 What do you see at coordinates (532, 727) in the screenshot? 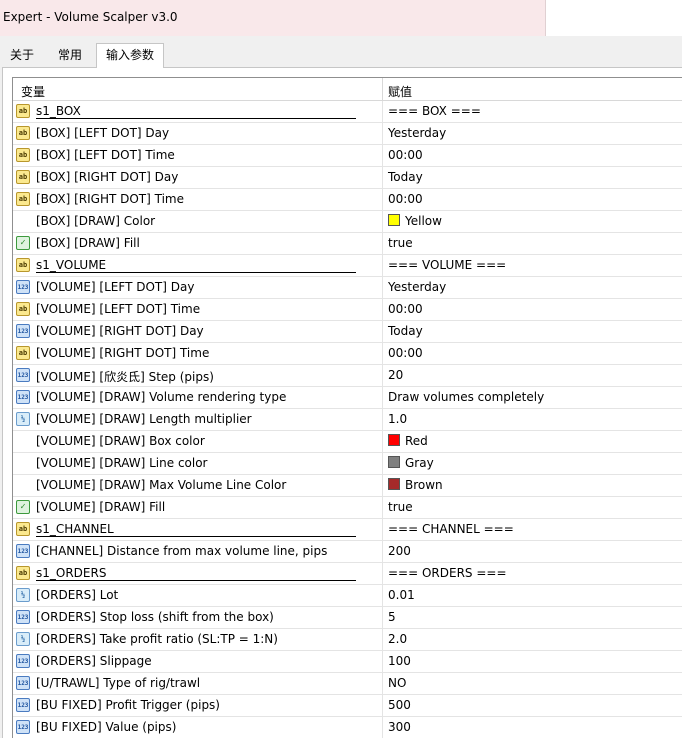
I see `value-cell: 300` at bounding box center [532, 727].